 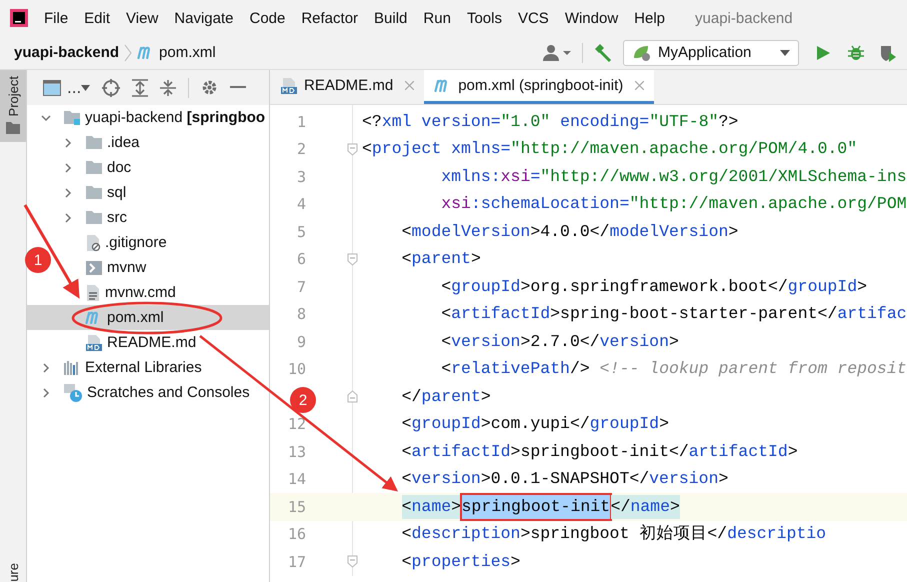 I want to click on user-icon, so click(x=557, y=53).